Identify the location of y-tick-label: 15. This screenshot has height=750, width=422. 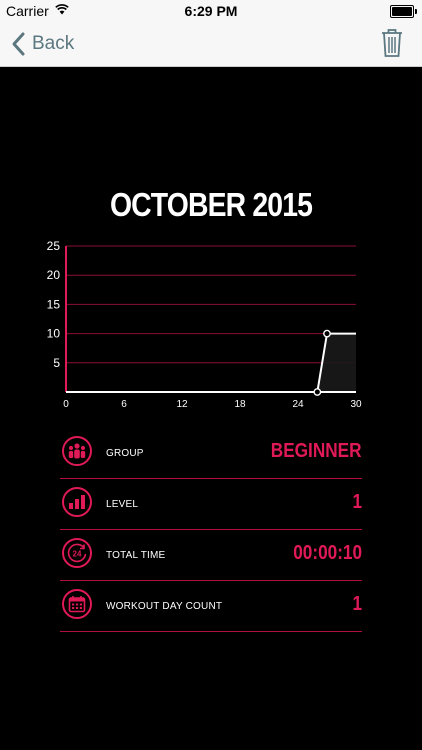
(54, 304).